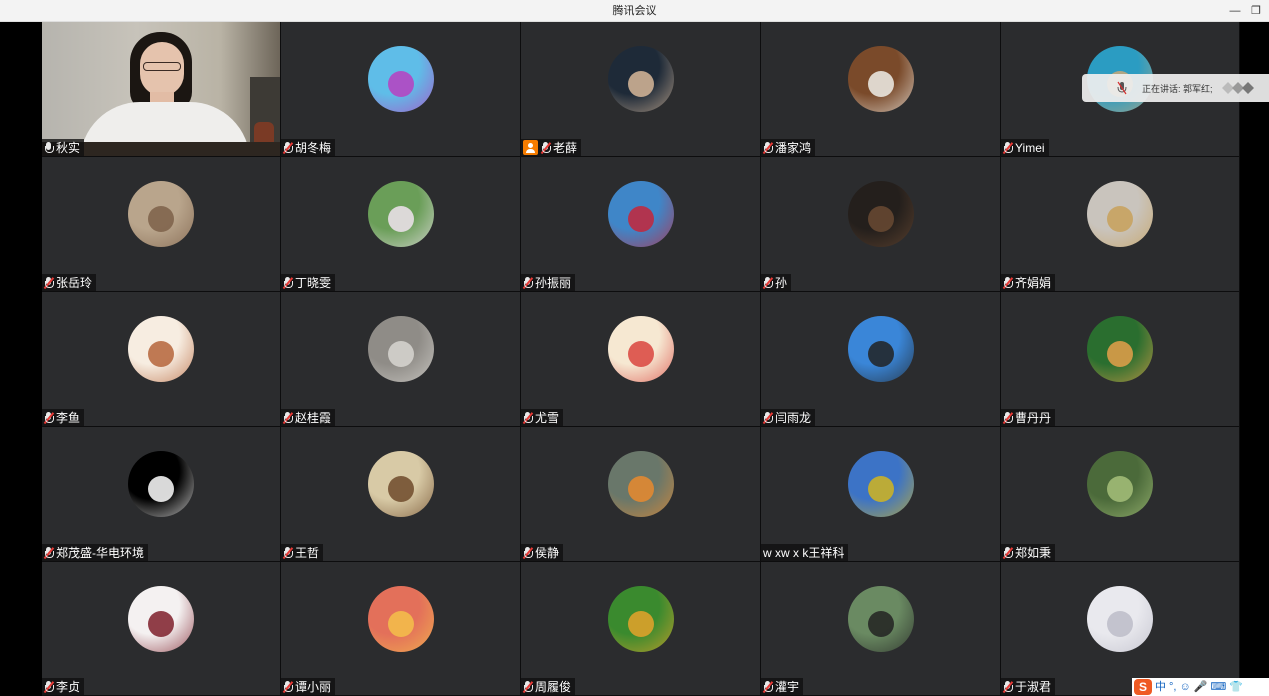 This screenshot has height=696, width=1269. What do you see at coordinates (553, 687) in the screenshot?
I see `participant-name: 周履俊` at bounding box center [553, 687].